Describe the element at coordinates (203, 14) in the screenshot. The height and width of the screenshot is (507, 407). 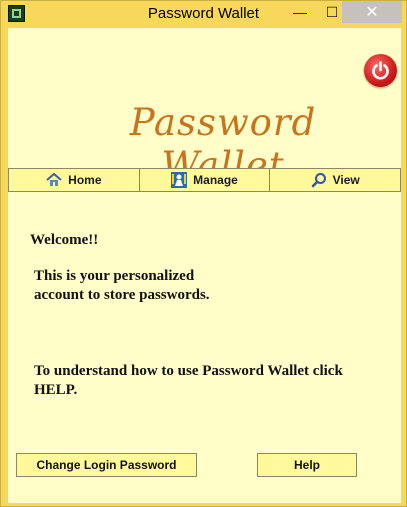
I see `title-bar: Password Wallet — ☐ ✕` at that location.